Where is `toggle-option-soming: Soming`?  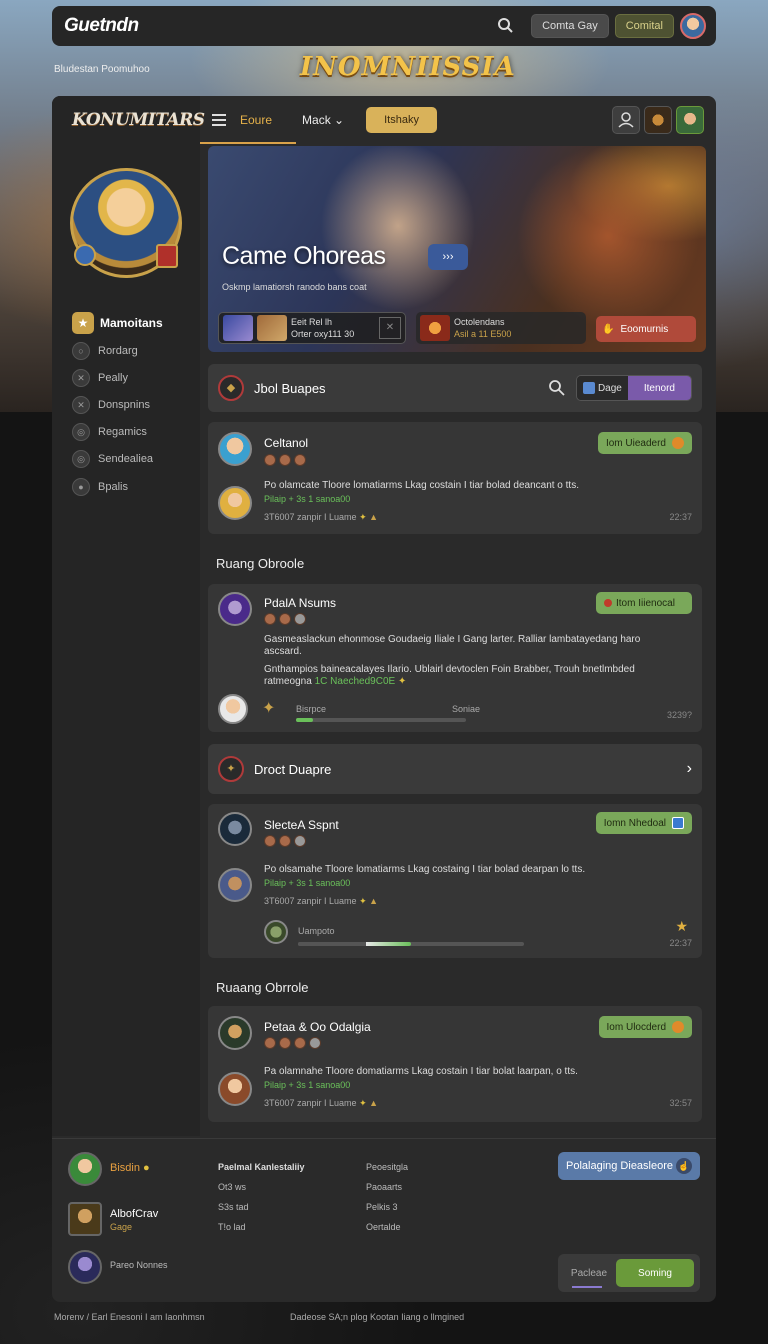
toggle-option-soming: Soming is located at coordinates (655, 1273).